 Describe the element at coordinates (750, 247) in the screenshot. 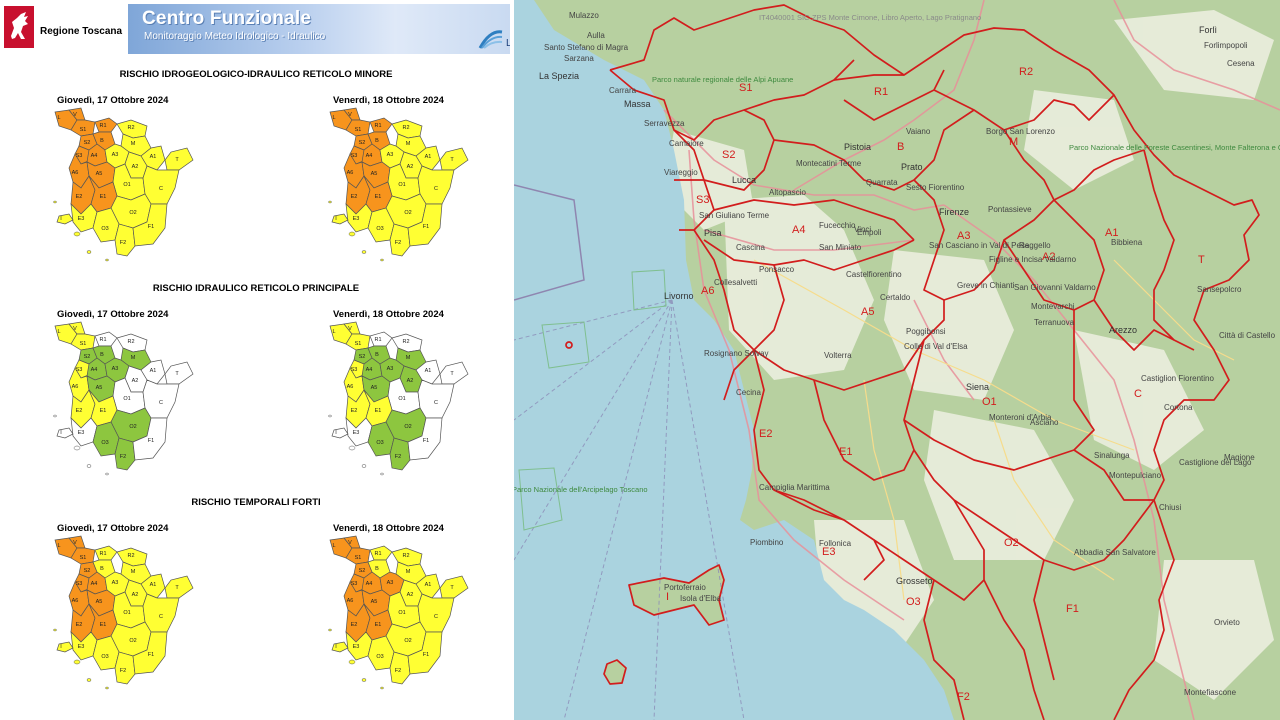

I see `town-label: Cascina` at that location.